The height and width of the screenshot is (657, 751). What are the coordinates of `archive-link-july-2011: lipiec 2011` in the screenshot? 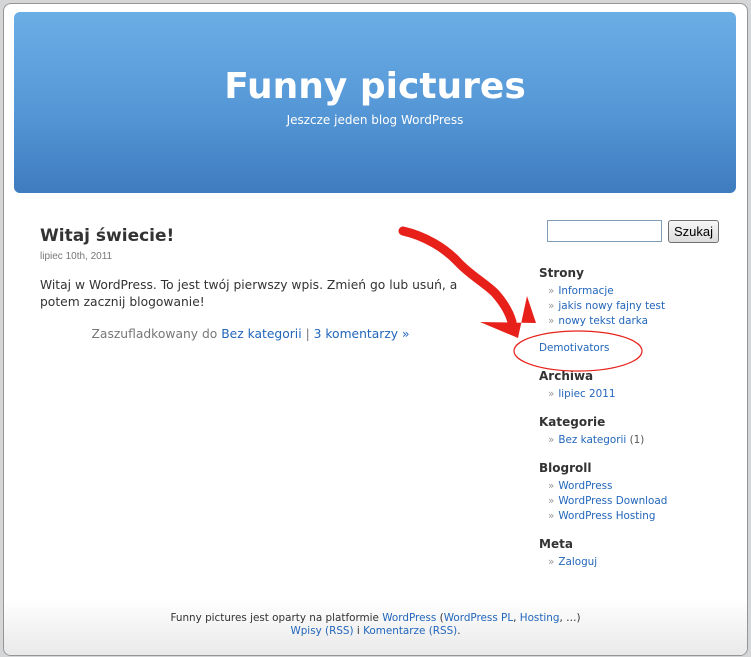 It's located at (586, 394).